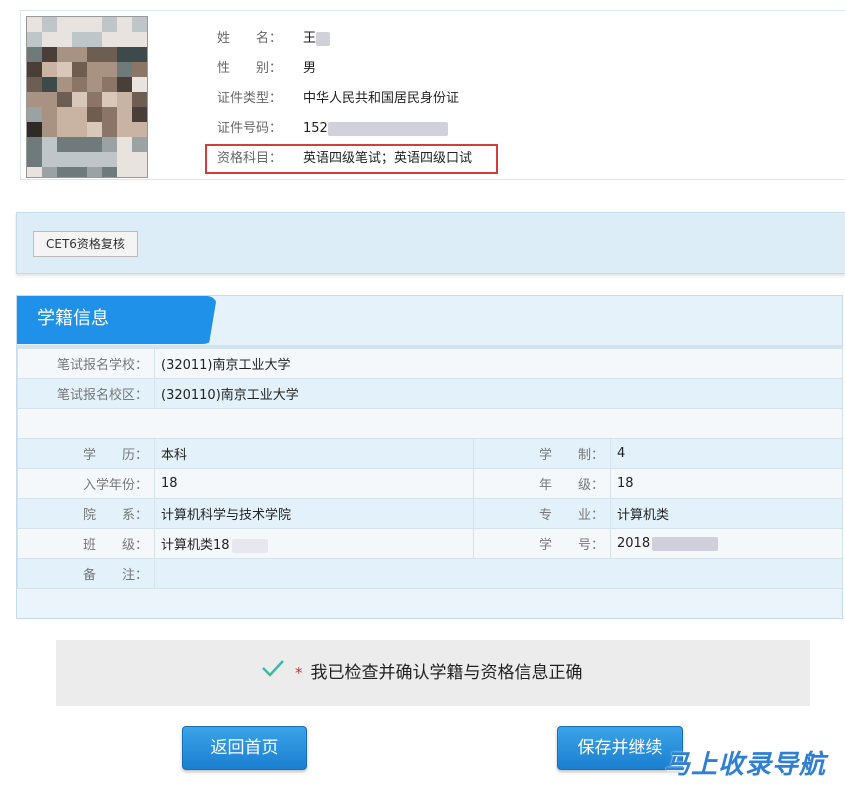 The width and height of the screenshot is (845, 787). Describe the element at coordinates (273, 673) in the screenshot. I see `check-icon` at that location.